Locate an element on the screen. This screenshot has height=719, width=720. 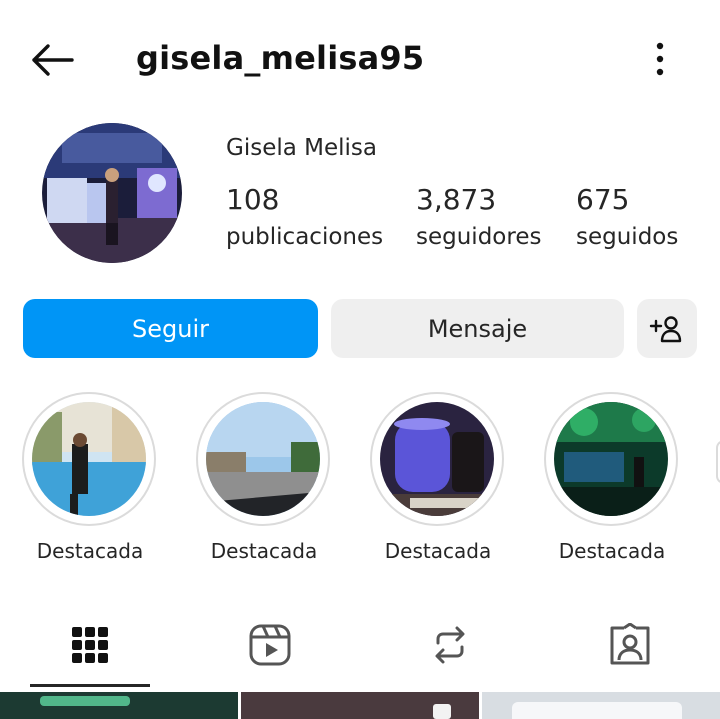
tab-posts is located at coordinates (90, 645).